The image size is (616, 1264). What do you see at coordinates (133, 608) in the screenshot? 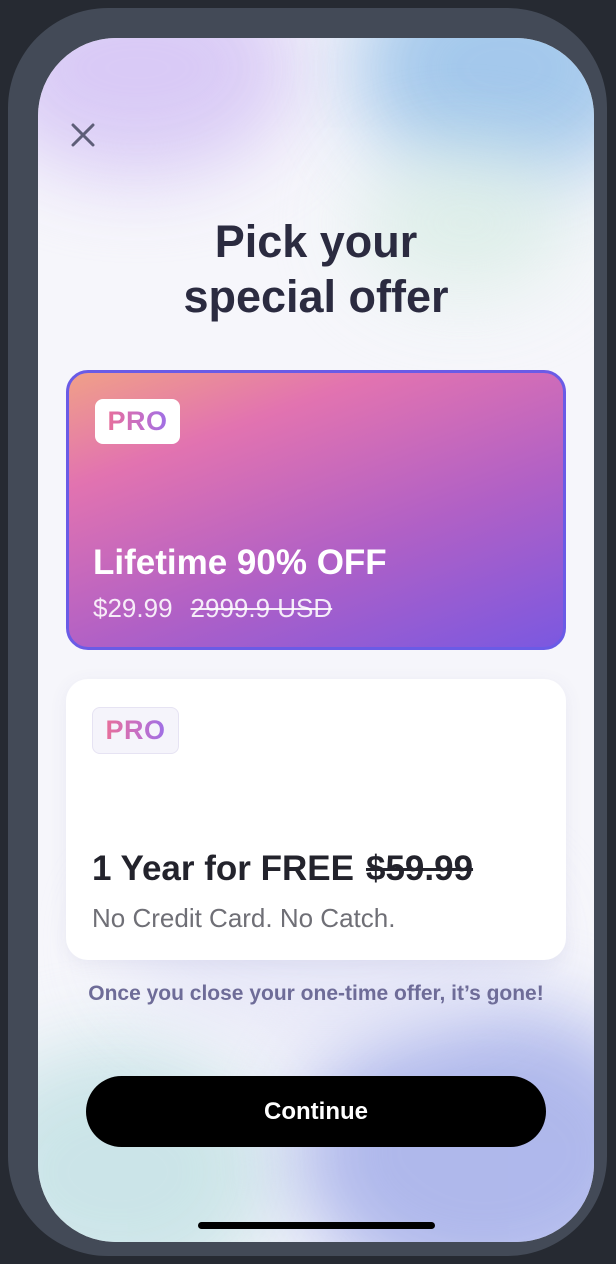
I see `offer-price: $29.99` at bounding box center [133, 608].